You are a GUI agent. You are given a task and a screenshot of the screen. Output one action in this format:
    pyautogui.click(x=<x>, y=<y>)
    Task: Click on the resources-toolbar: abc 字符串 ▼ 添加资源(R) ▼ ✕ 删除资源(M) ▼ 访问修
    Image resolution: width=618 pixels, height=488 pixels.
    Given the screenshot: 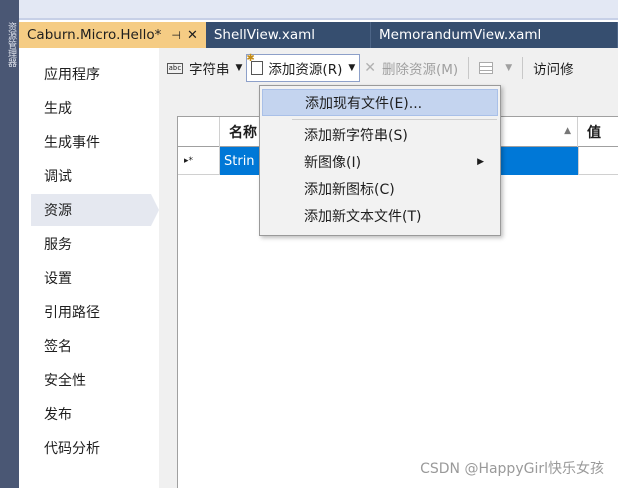 What is the action you would take?
    pyautogui.click(x=388, y=68)
    